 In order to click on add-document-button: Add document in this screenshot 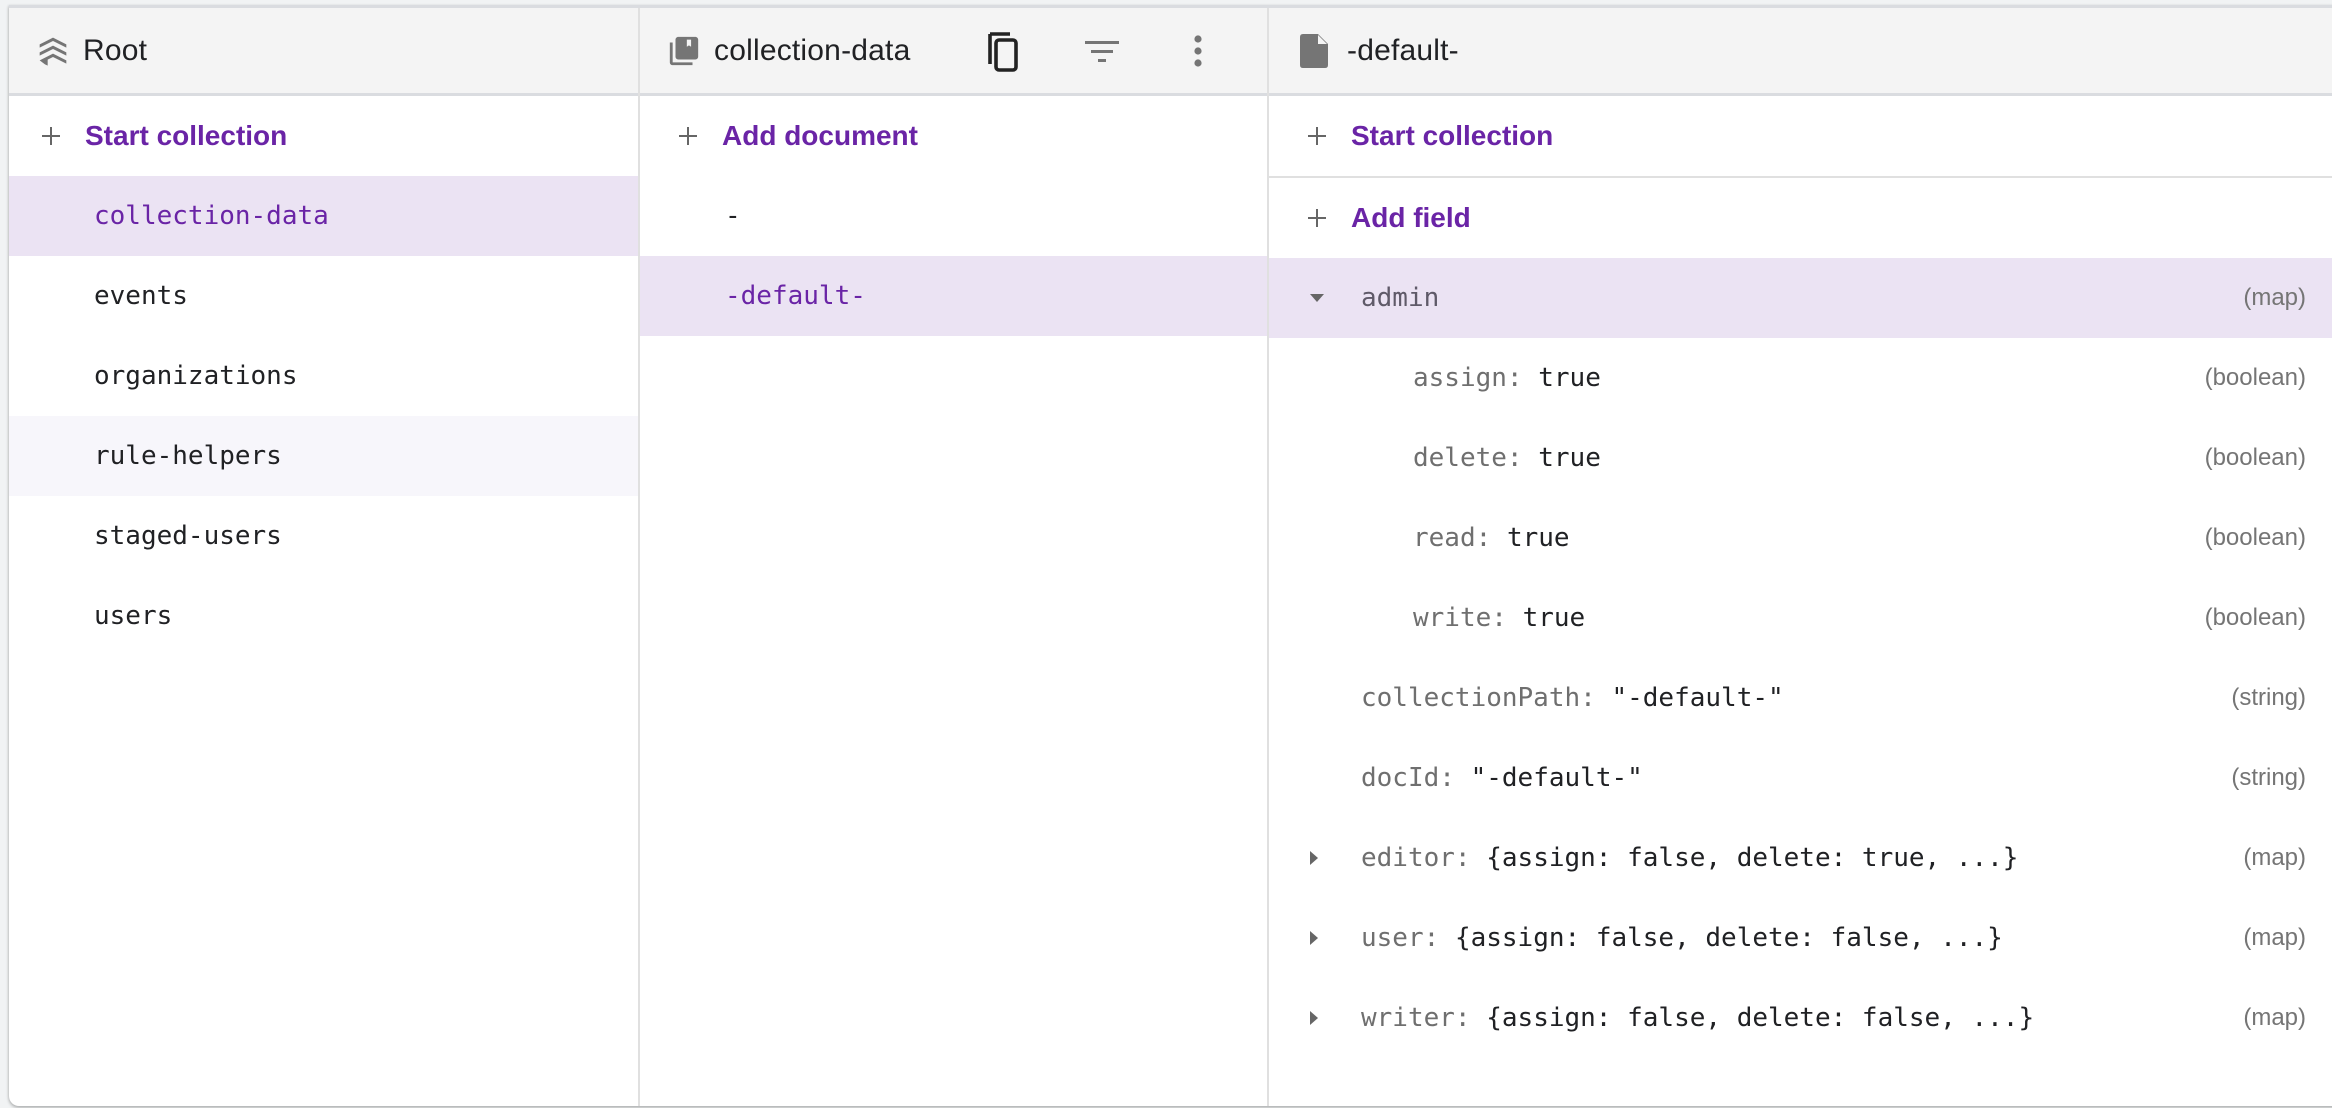, I will do `click(953, 136)`.